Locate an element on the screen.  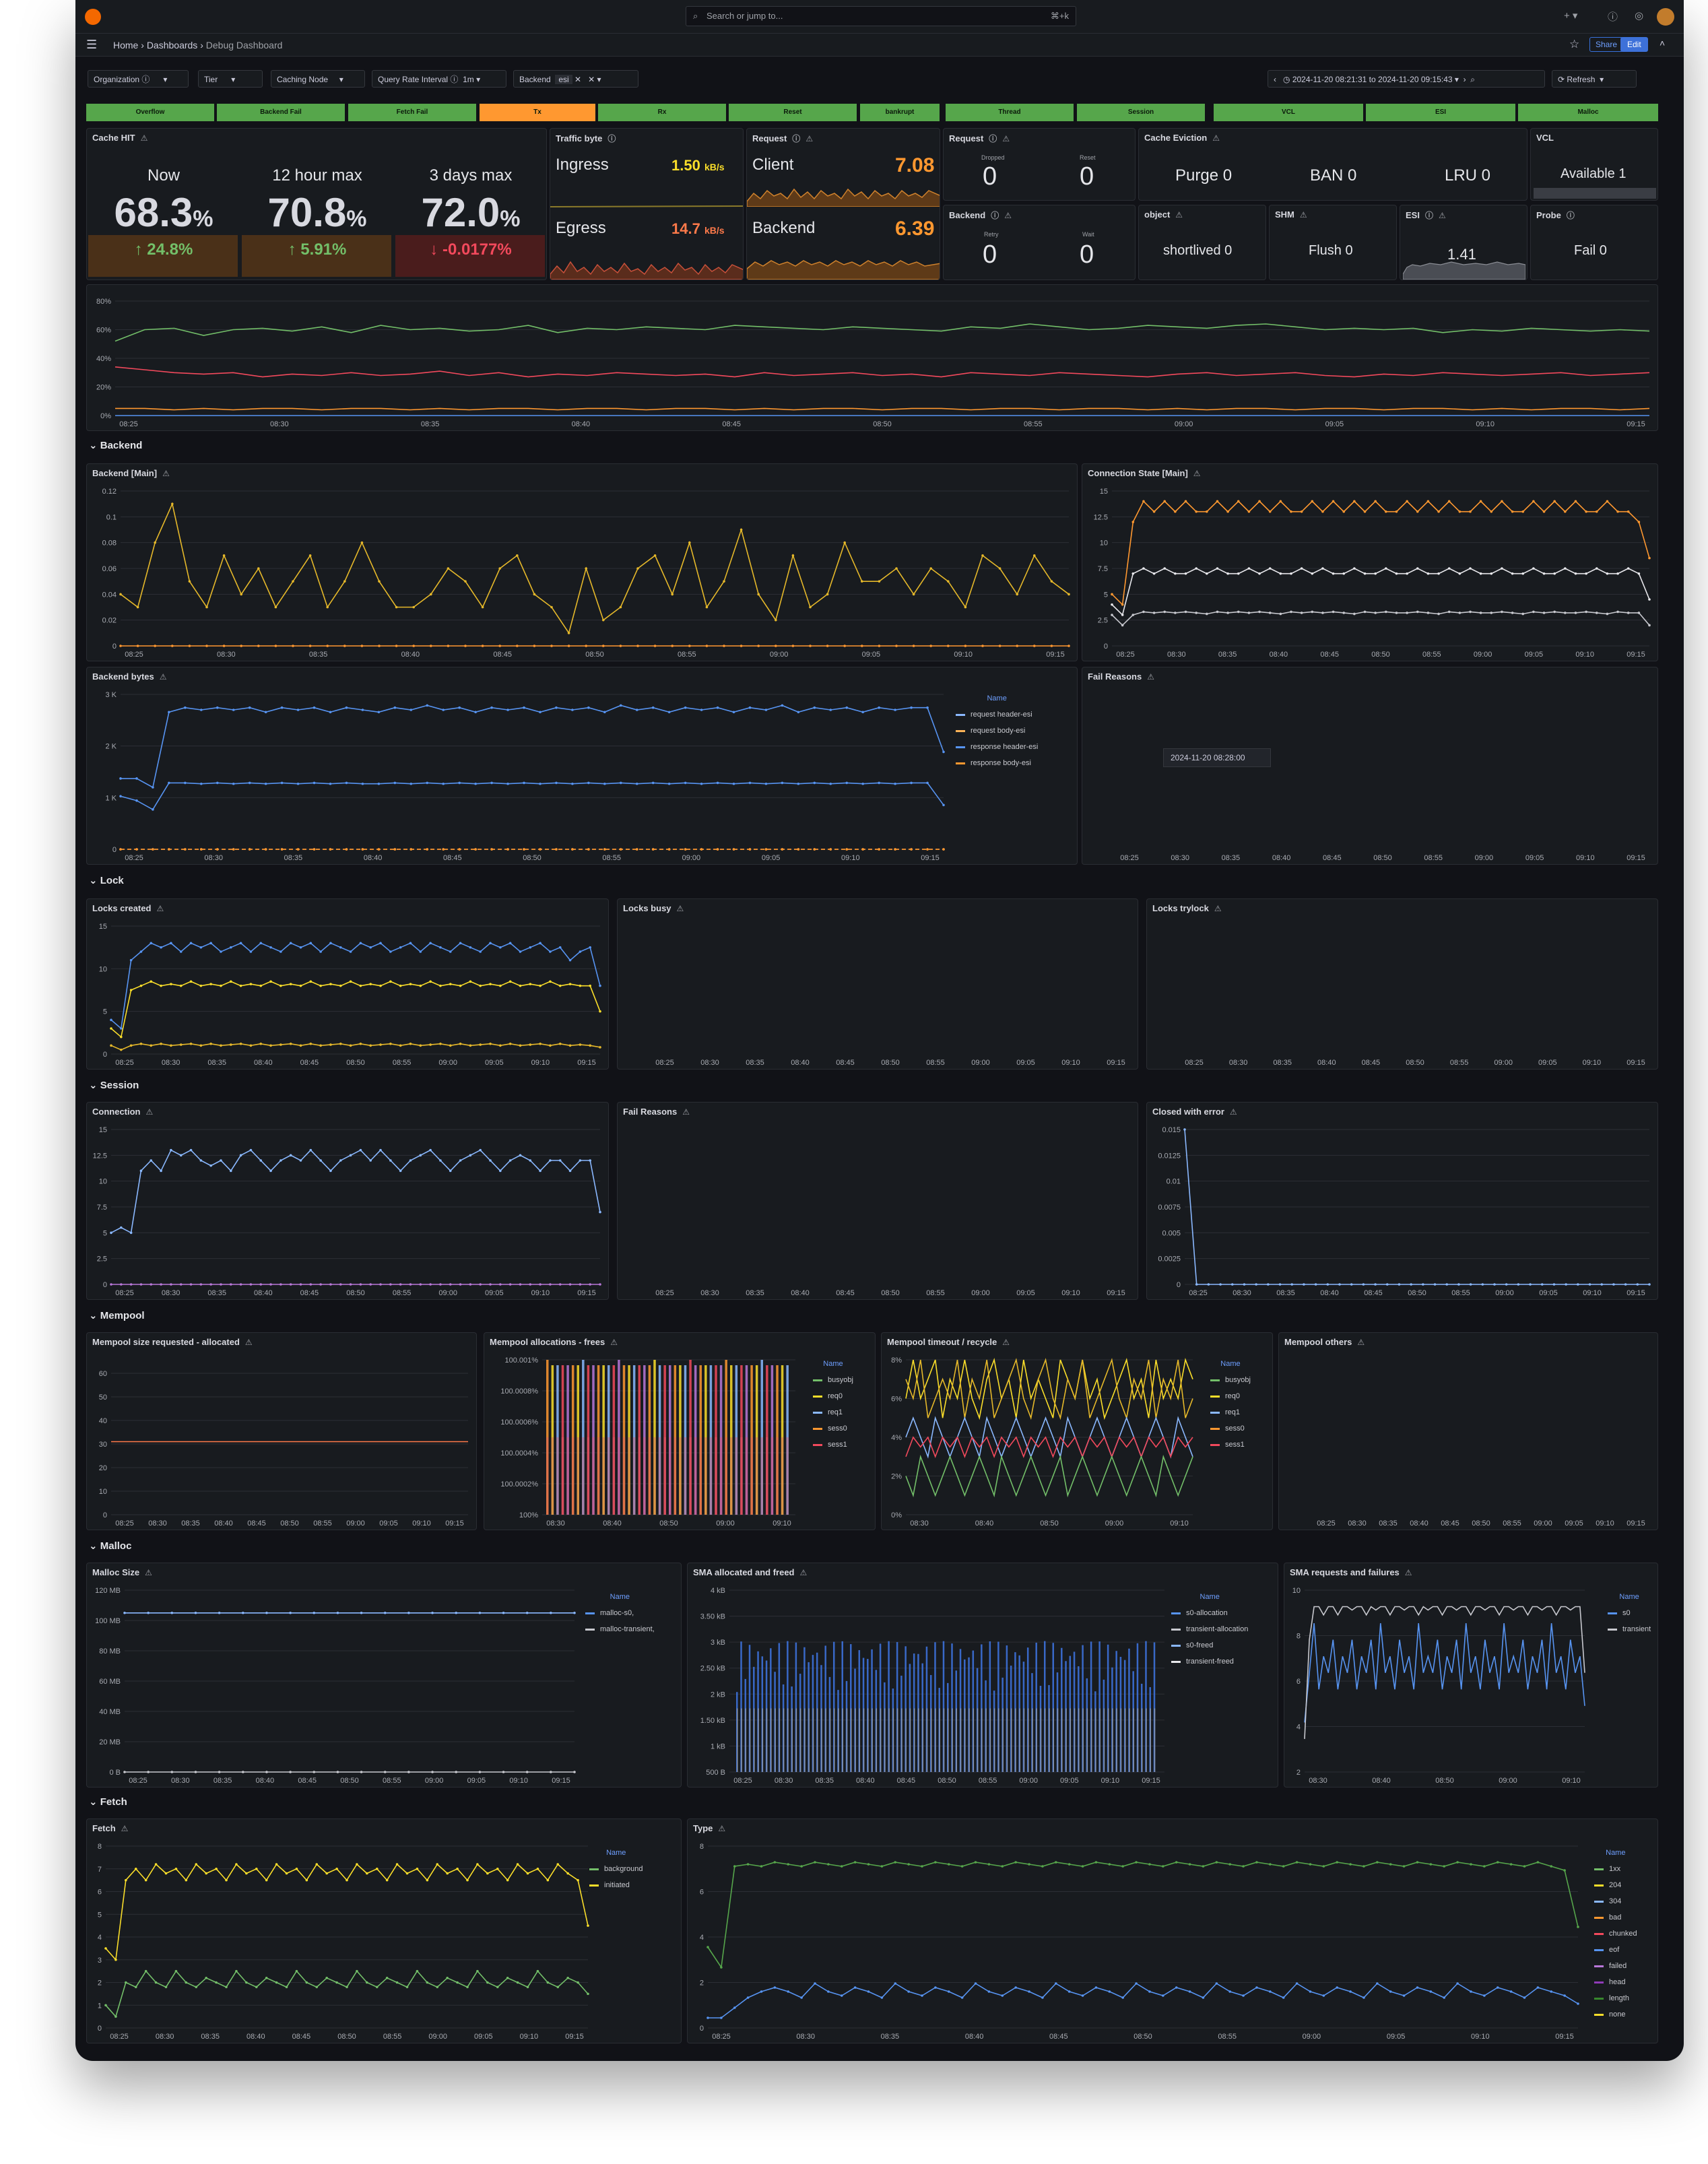
caching-node-select: Caching Node ▾ is located at coordinates (318, 79).